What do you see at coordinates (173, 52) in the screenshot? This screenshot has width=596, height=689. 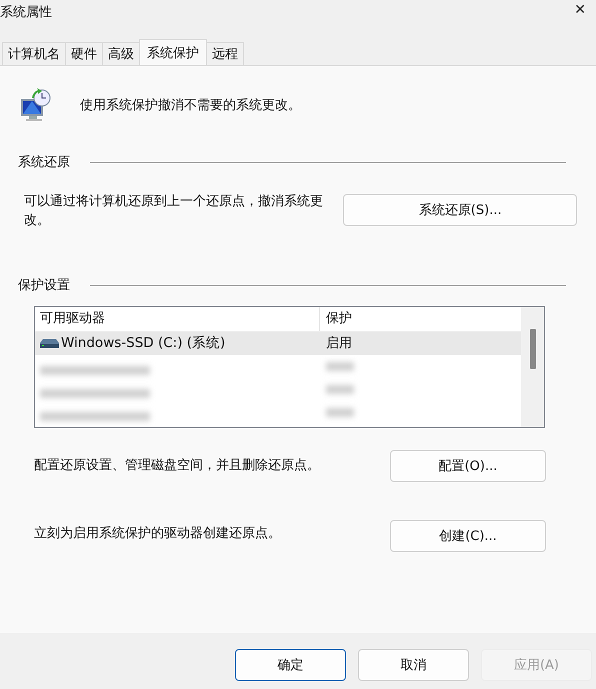 I see `tab: 系统保护` at bounding box center [173, 52].